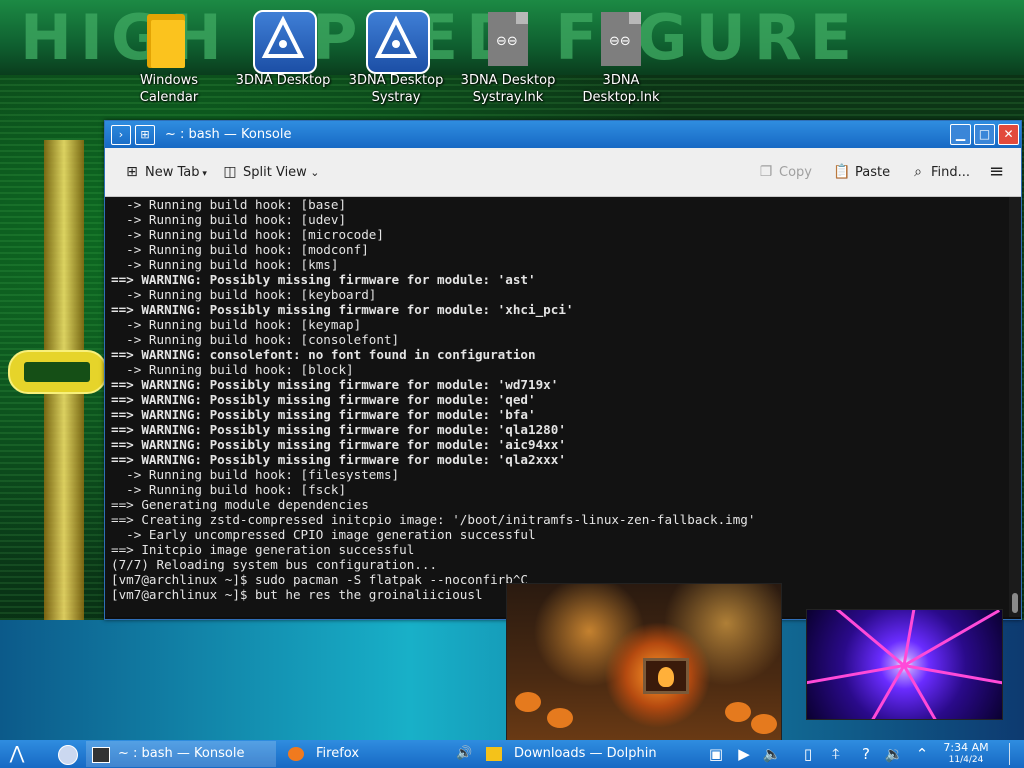 The height and width of the screenshot is (768, 1024). I want to click on terminal-icon: ›, so click(121, 135).